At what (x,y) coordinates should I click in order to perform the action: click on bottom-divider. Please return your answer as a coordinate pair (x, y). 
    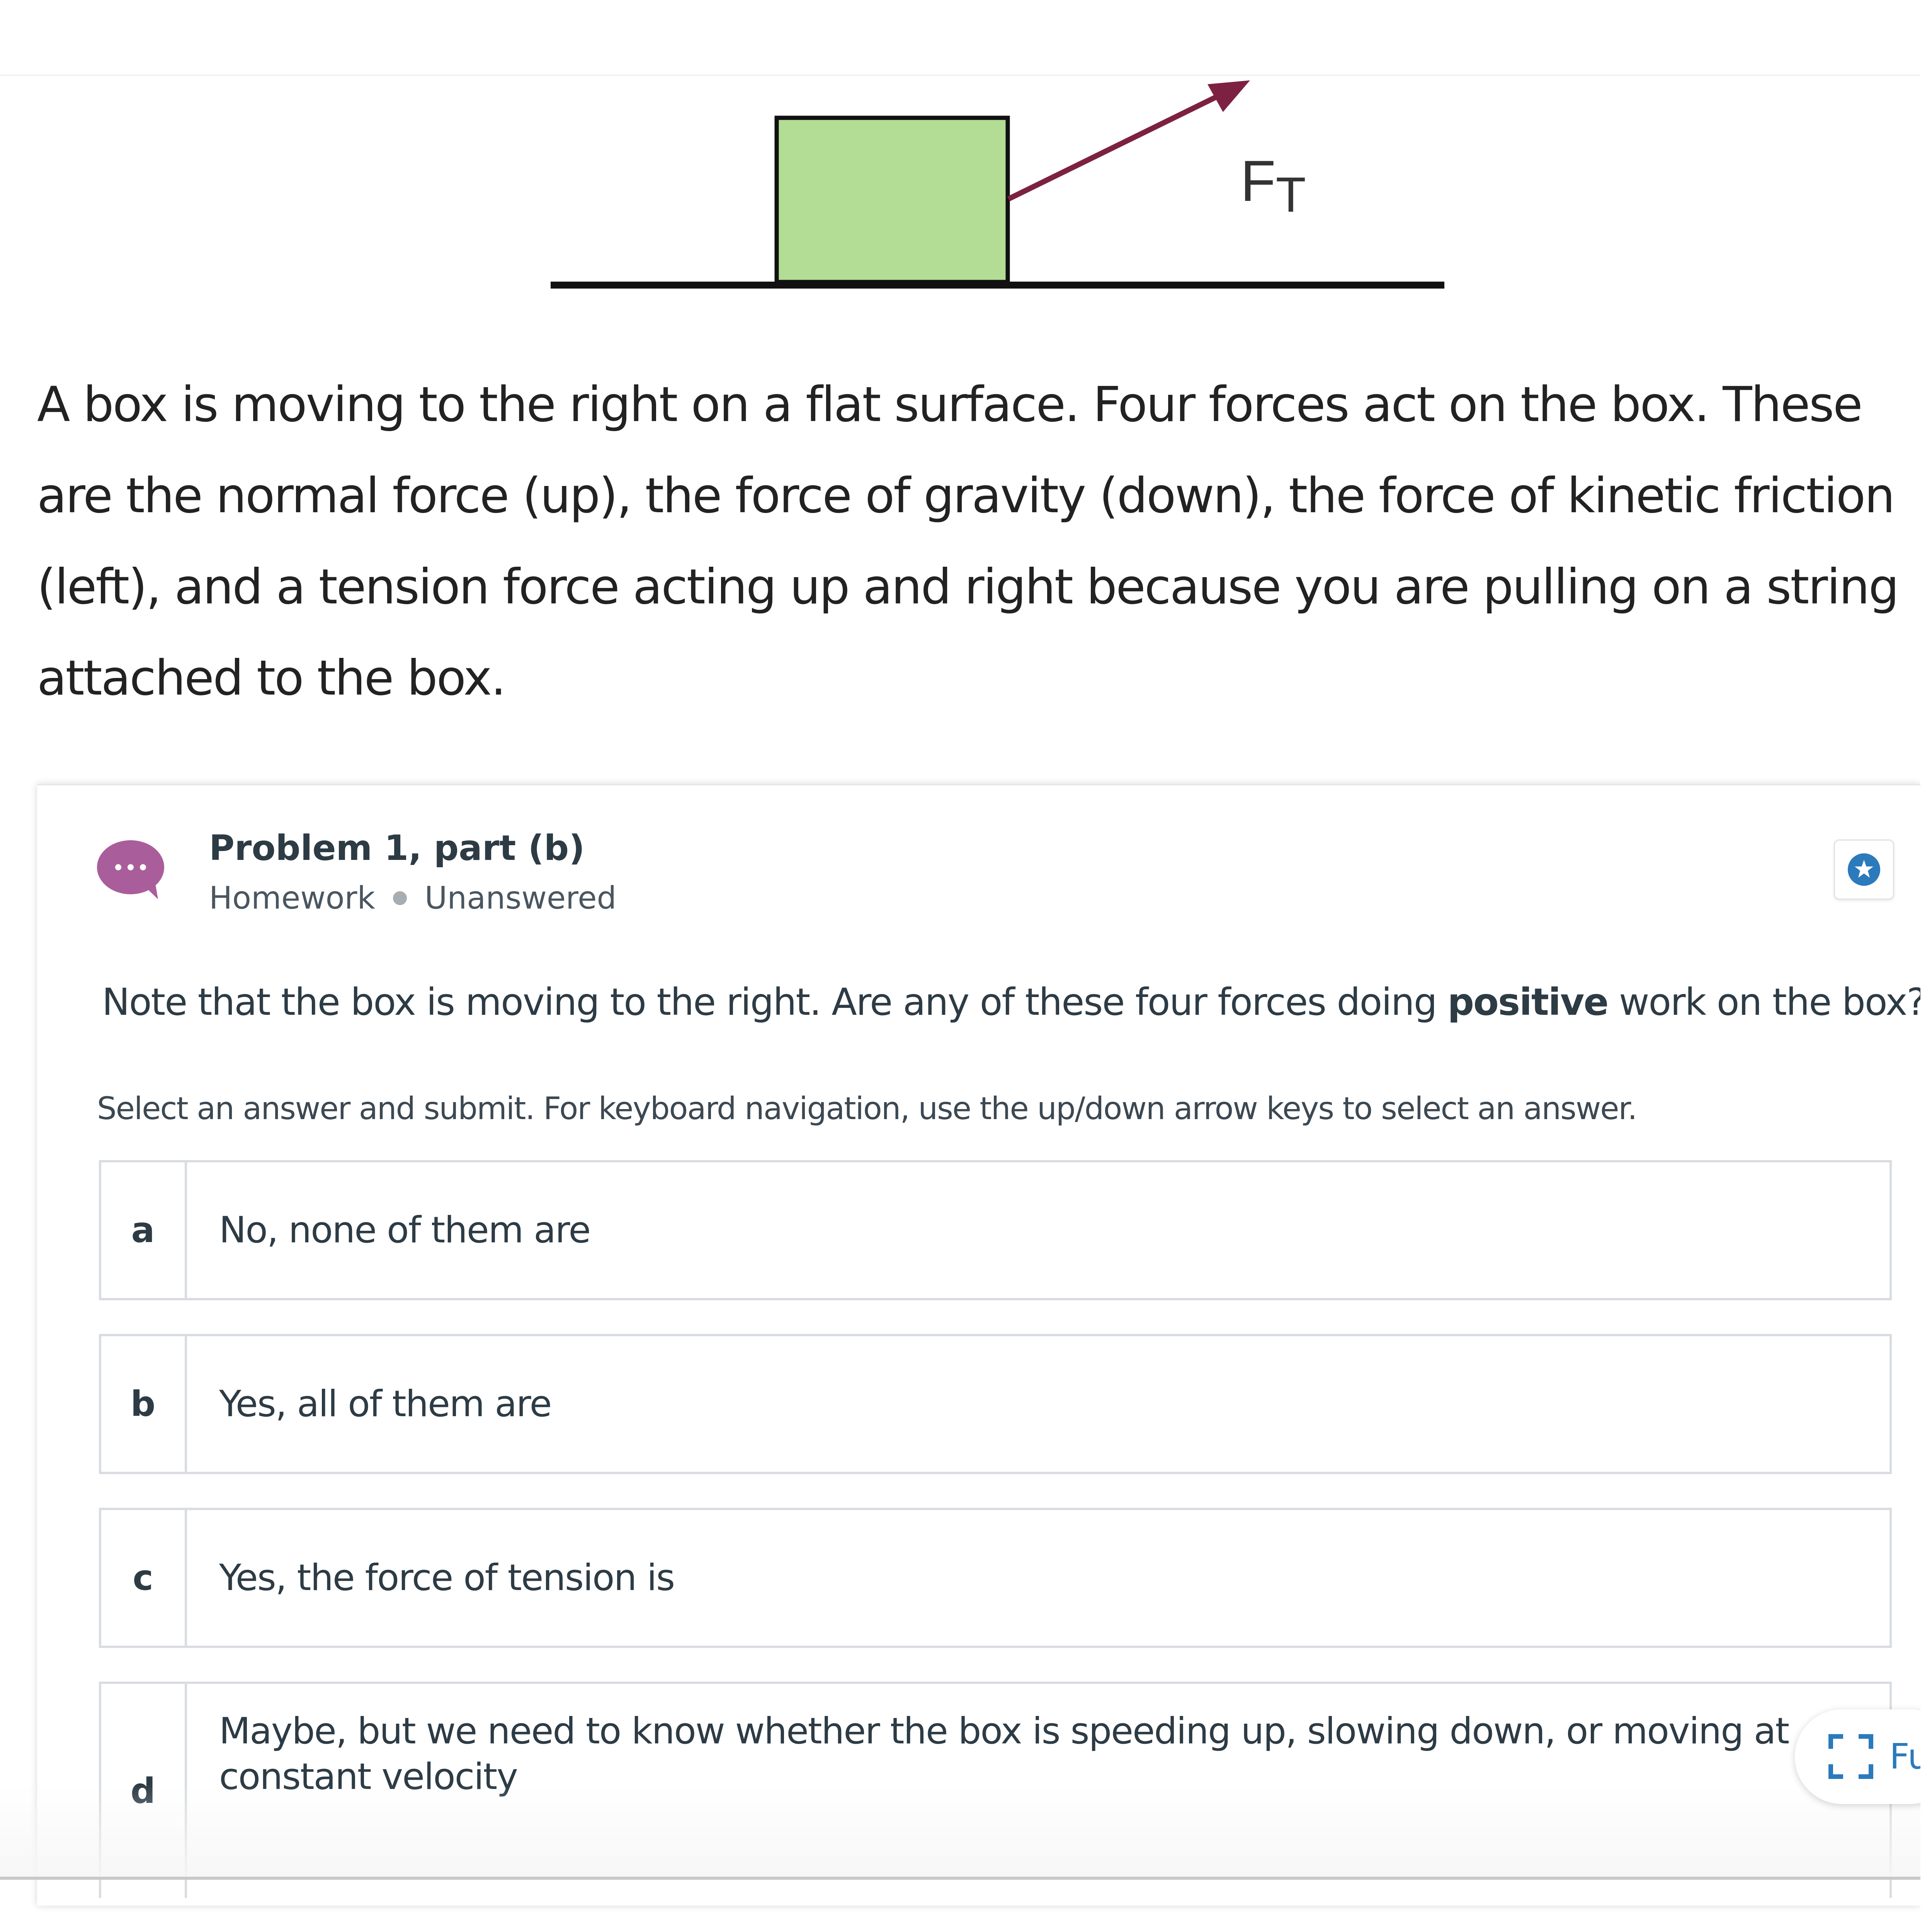
    Looking at the image, I should click on (960, 1878).